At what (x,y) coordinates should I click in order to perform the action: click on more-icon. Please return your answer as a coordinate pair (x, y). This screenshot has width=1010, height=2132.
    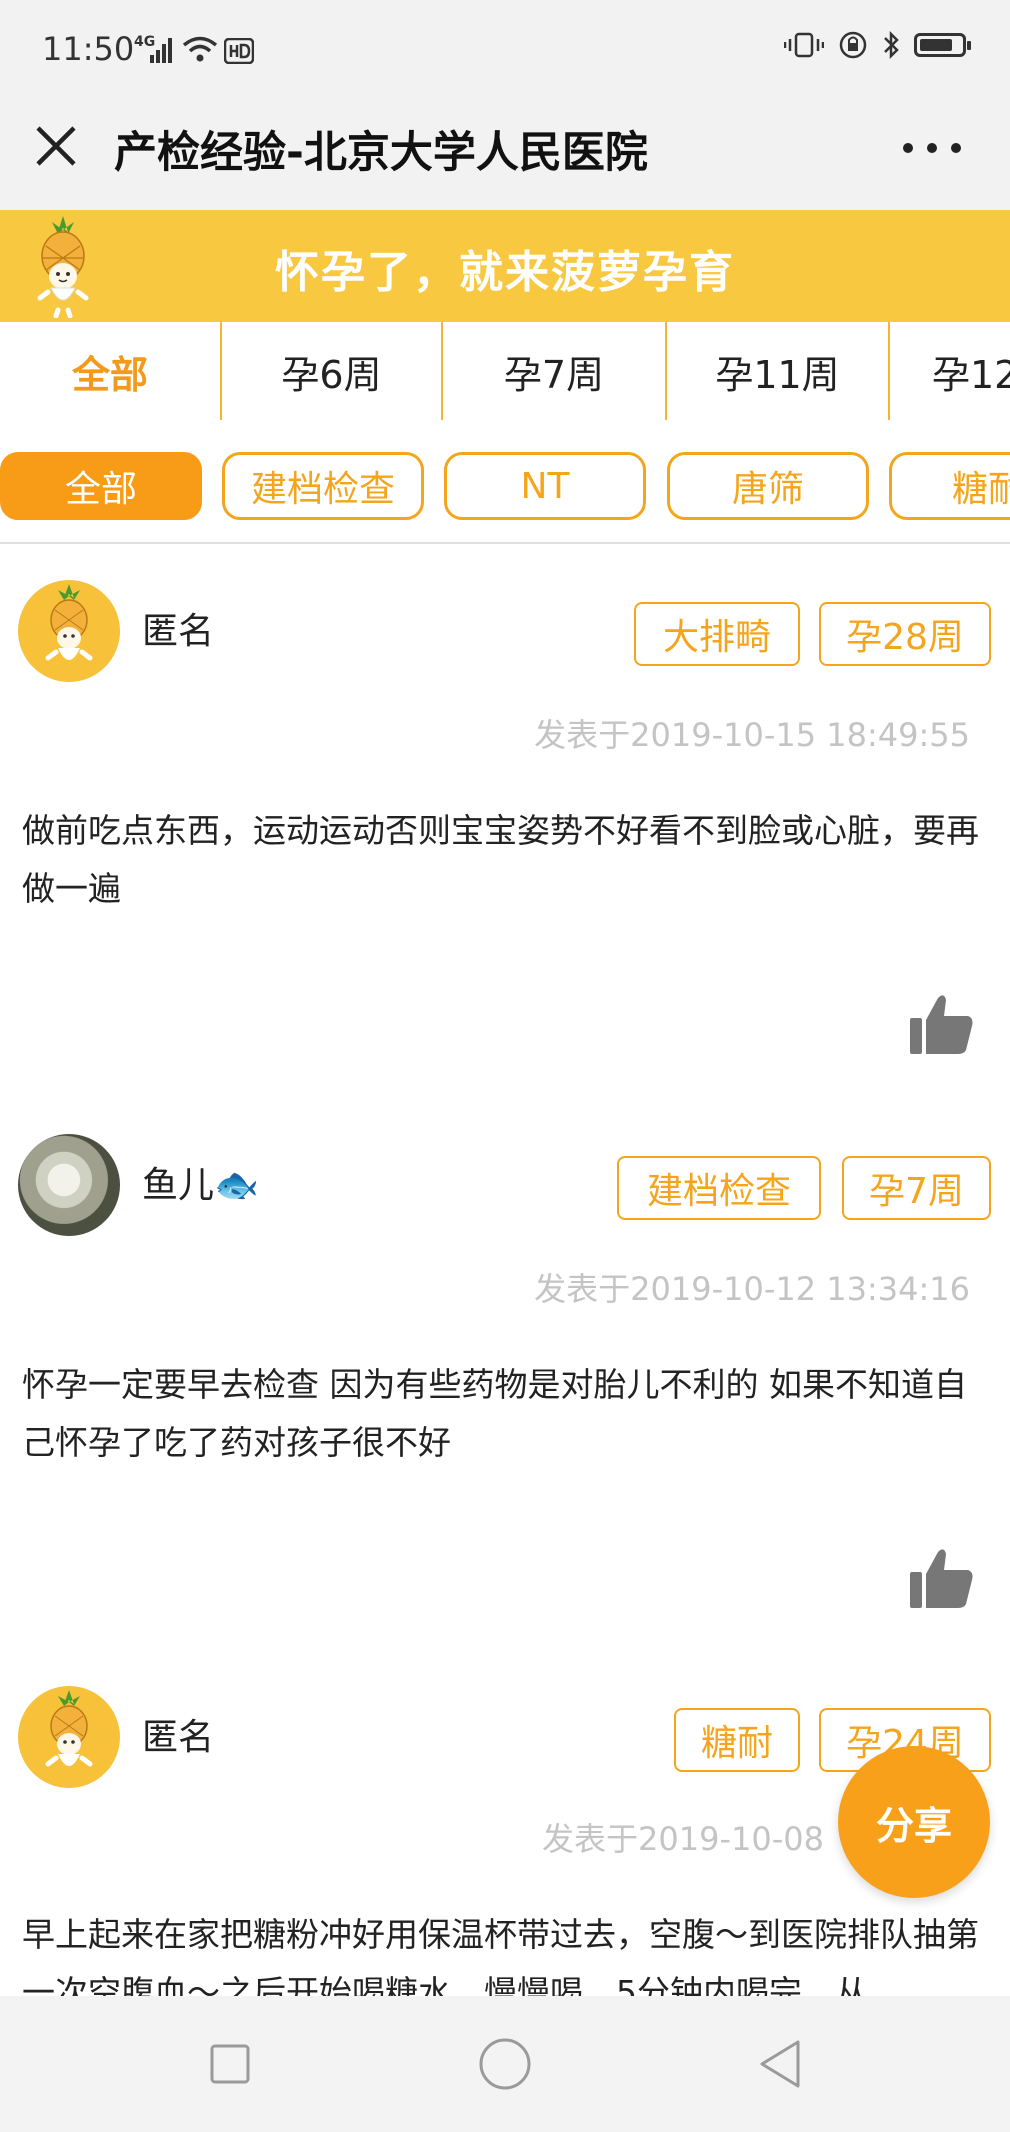
    Looking at the image, I should click on (932, 148).